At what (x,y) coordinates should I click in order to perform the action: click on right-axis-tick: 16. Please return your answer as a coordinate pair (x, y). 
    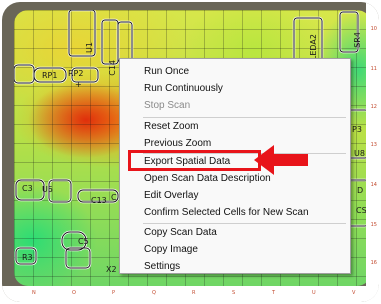
    Looking at the image, I should click on (373, 263).